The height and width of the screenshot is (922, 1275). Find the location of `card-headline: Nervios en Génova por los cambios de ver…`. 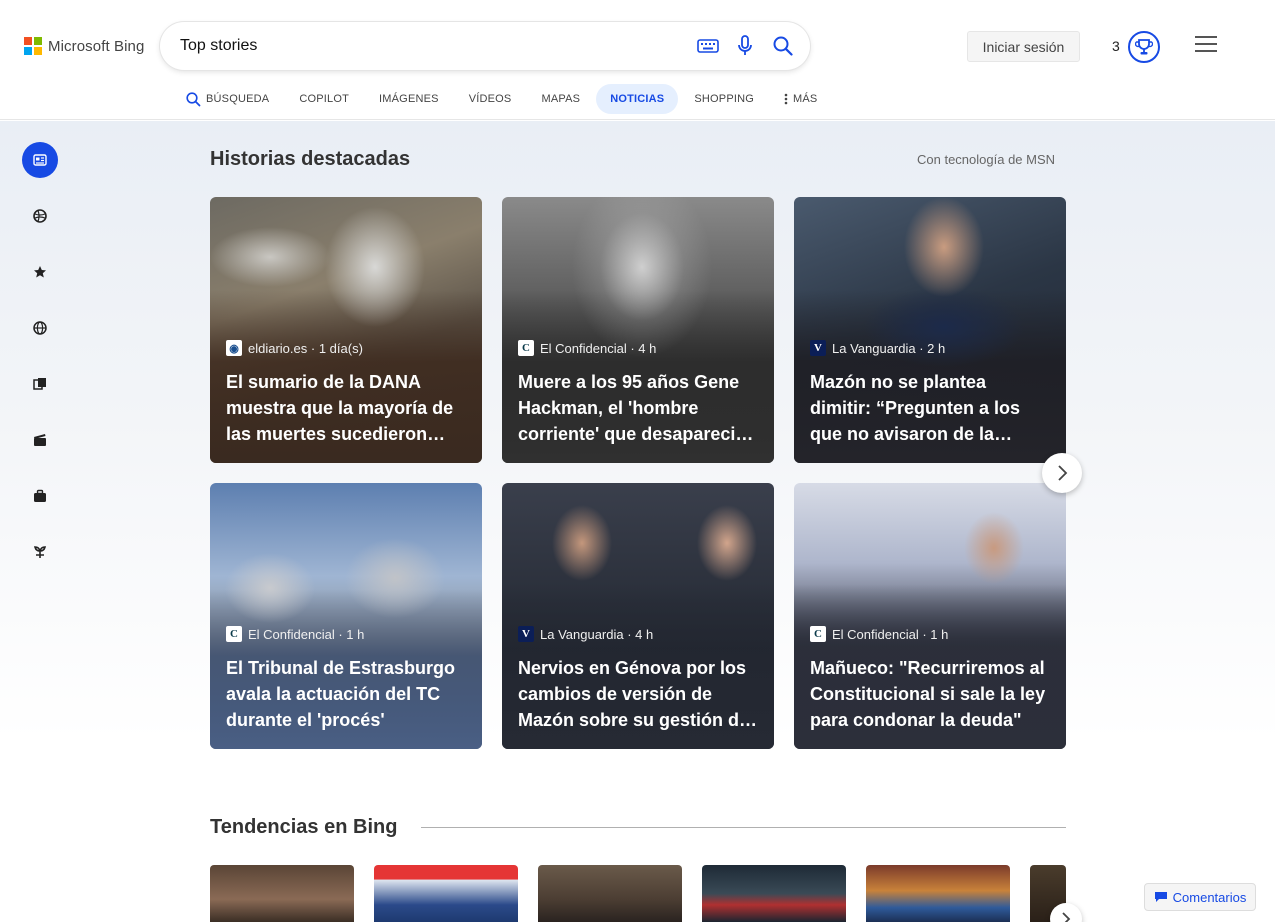

card-headline: Nervios en Génova por los cambios de ver… is located at coordinates (638, 694).